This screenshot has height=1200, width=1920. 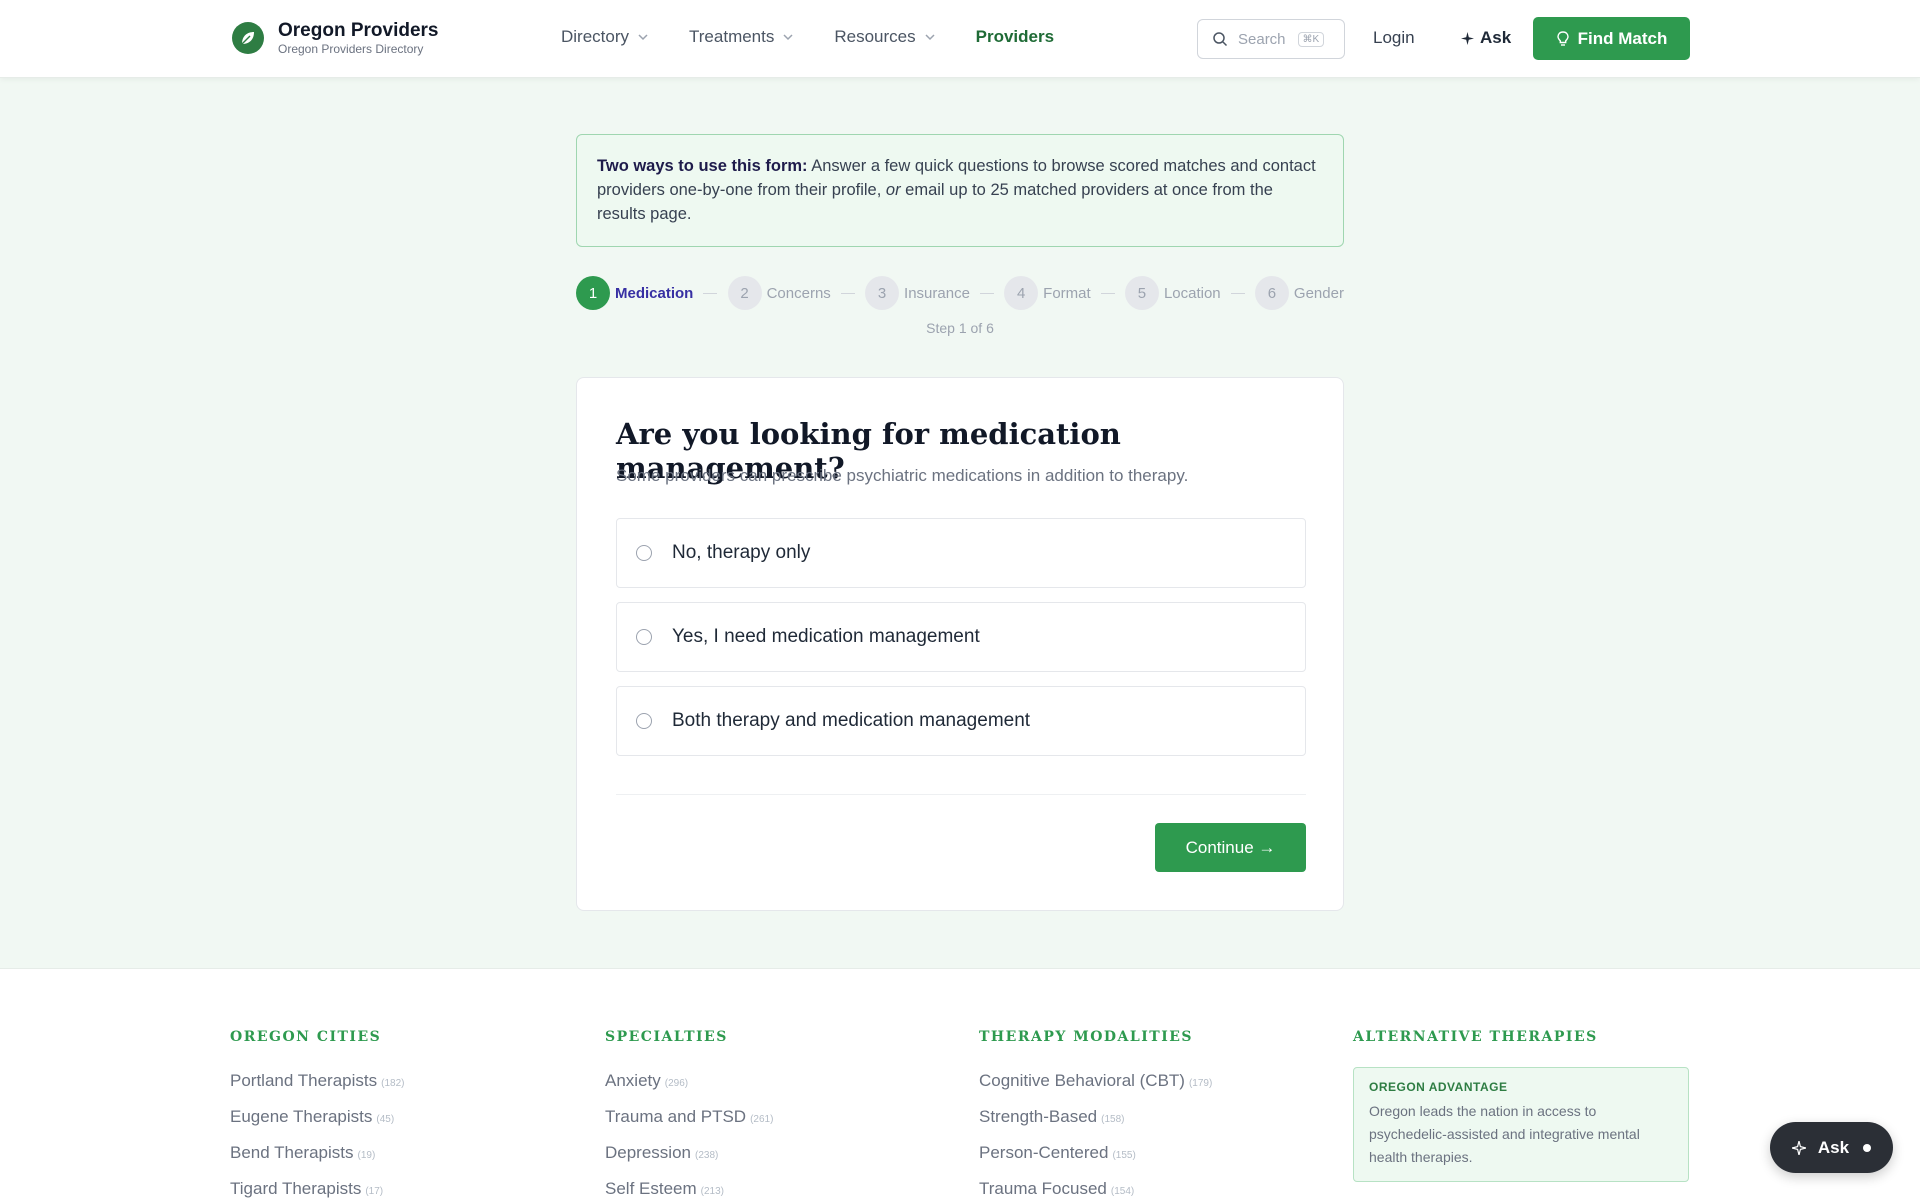 I want to click on step-number: 4, so click(x=1021, y=293).